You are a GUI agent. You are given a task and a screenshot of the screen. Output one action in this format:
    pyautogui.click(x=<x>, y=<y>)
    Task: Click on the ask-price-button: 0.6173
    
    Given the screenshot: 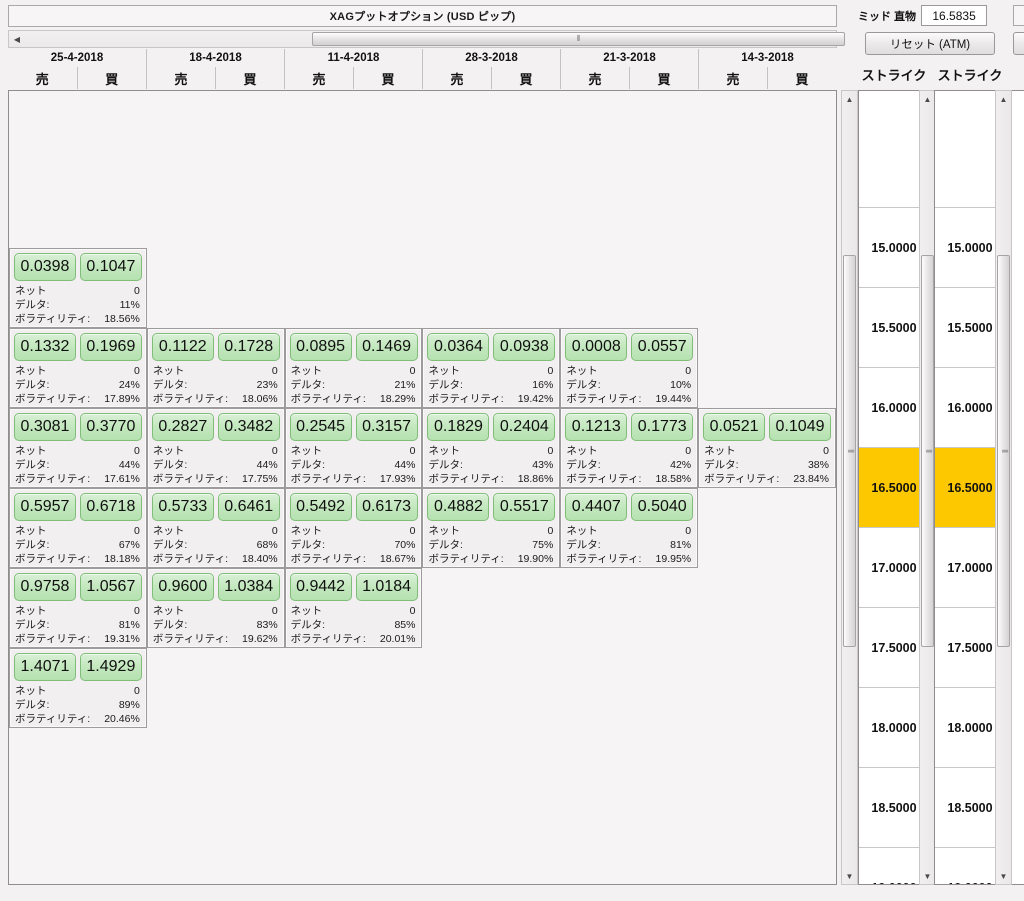 What is the action you would take?
    pyautogui.click(x=386, y=507)
    